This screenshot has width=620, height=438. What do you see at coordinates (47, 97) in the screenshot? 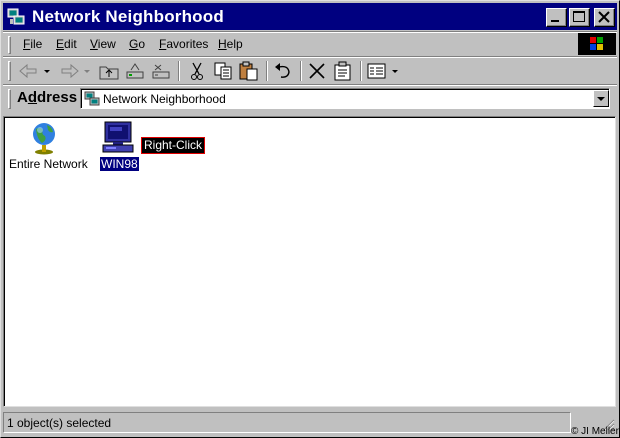
I see `address-label: Address` at bounding box center [47, 97].